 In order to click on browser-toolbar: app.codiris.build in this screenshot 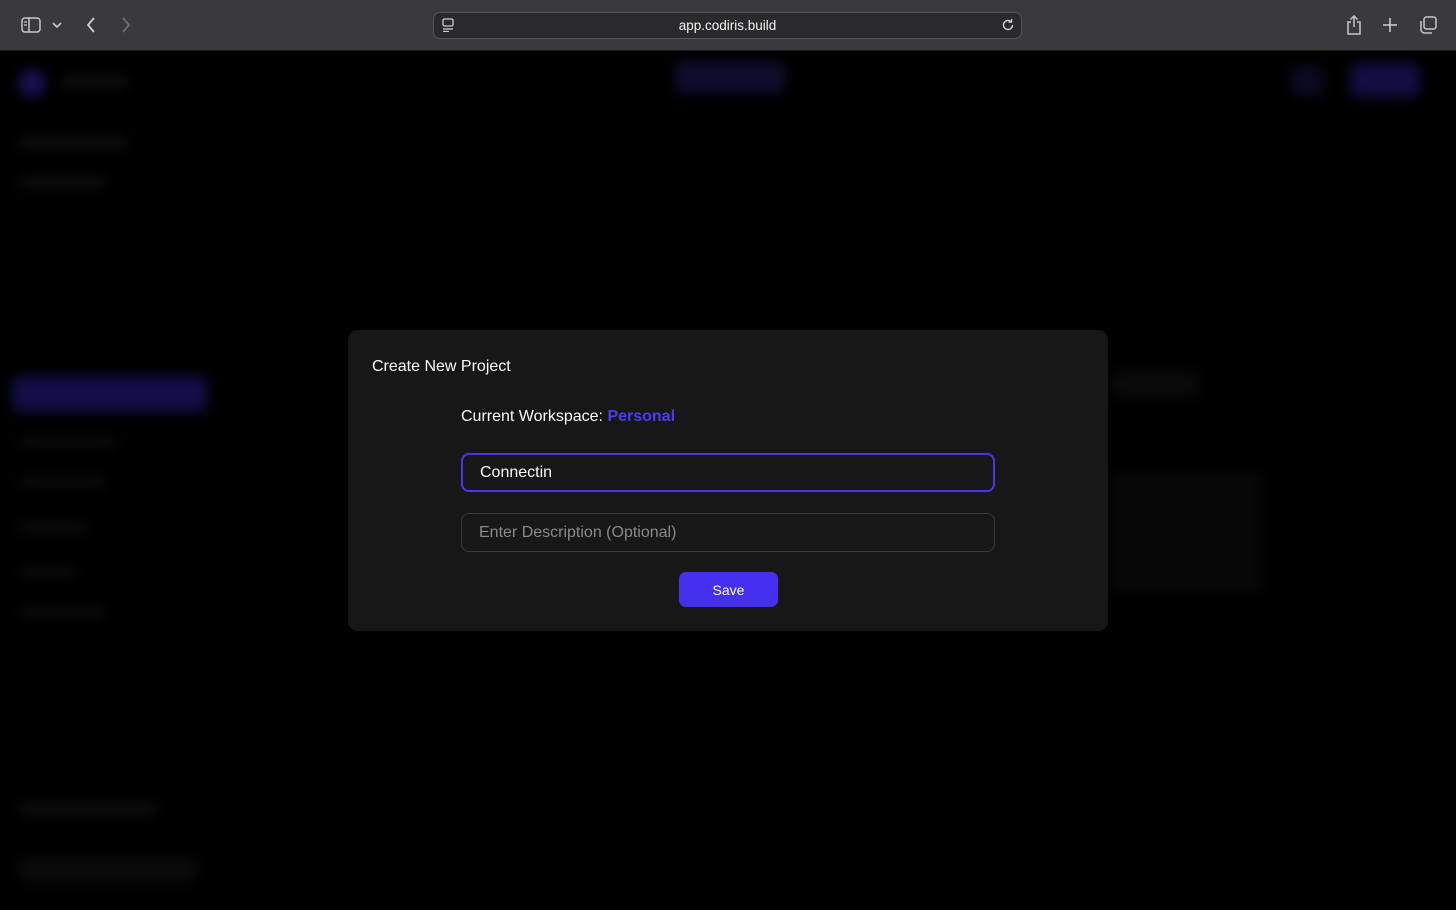, I will do `click(728, 25)`.